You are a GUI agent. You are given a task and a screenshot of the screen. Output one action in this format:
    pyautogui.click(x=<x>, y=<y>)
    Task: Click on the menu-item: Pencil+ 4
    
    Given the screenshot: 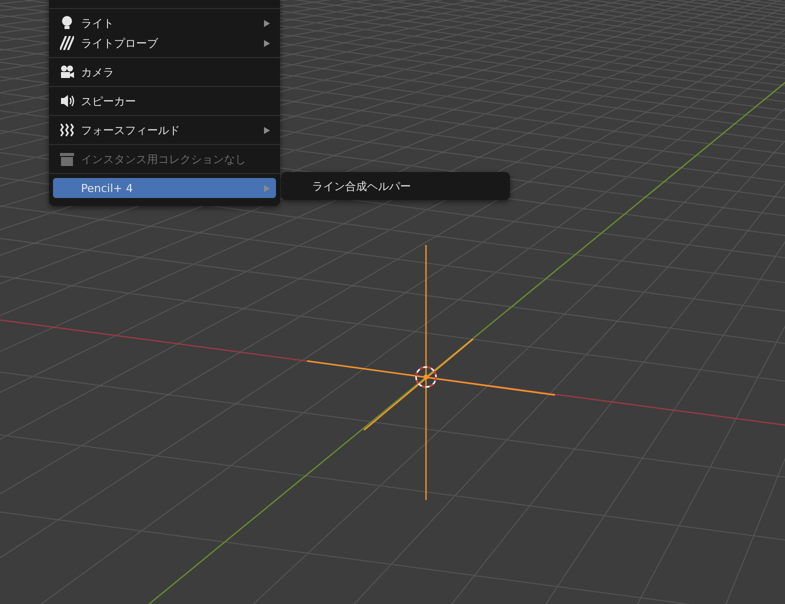 What is the action you would take?
    pyautogui.click(x=164, y=188)
    